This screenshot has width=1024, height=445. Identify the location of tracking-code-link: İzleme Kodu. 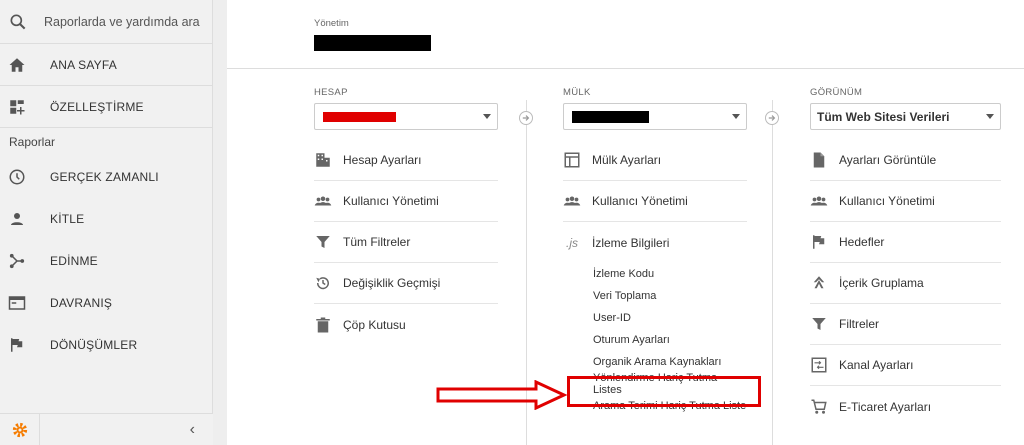
(655, 274).